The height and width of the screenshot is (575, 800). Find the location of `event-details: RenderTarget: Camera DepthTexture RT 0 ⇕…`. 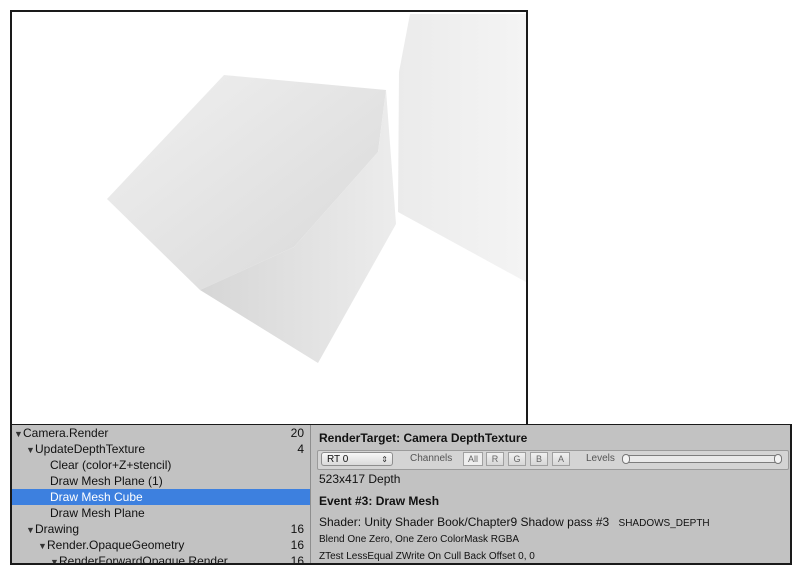

event-details: RenderTarget: Camera DepthTexture RT 0 ⇕… is located at coordinates (550, 494).